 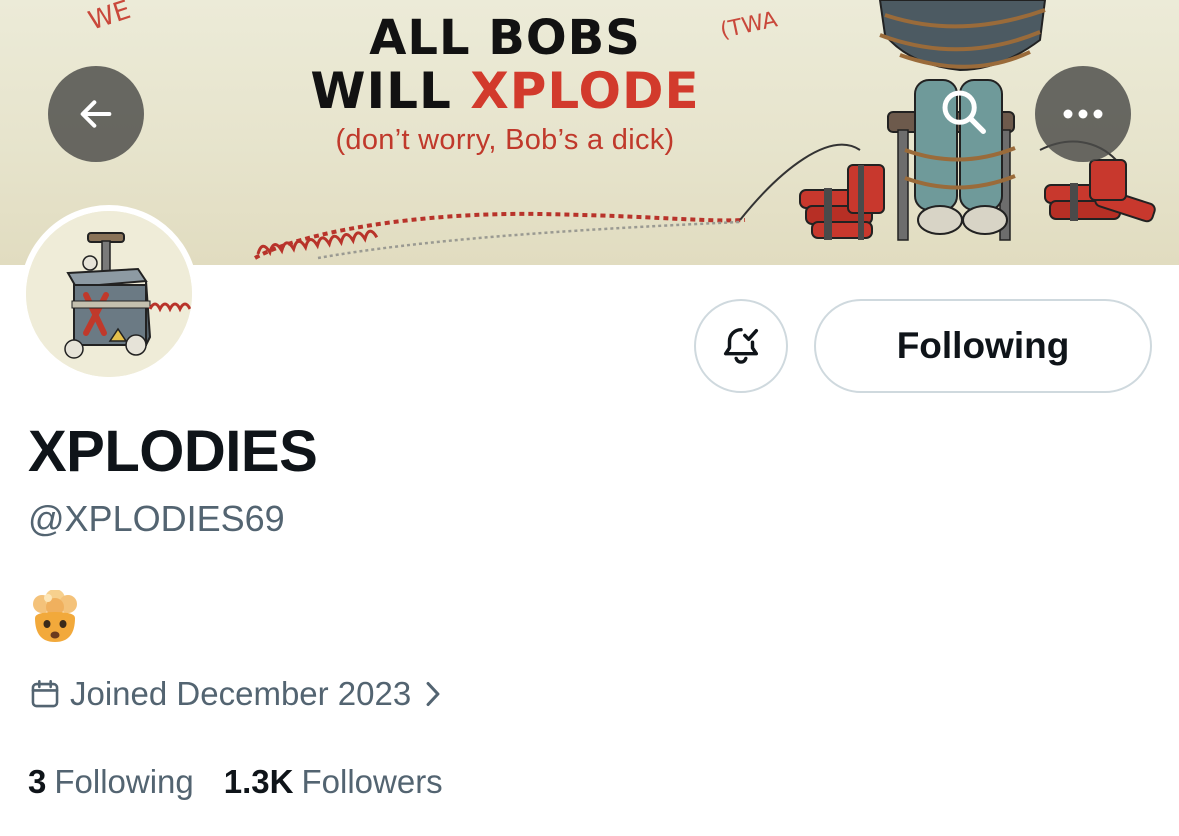 I want to click on following-count: 3, so click(x=37, y=781).